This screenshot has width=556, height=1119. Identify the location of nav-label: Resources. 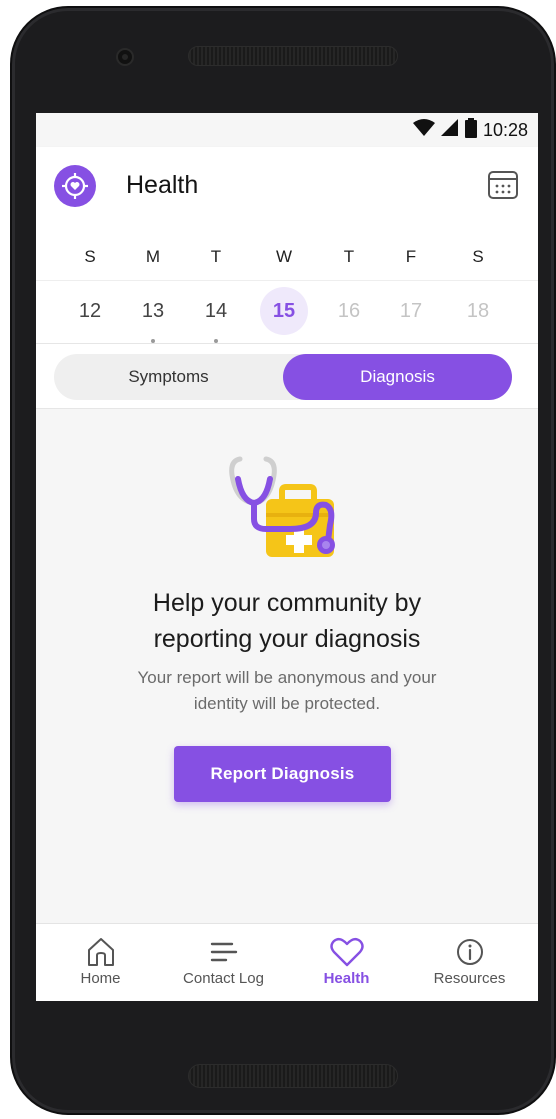
(469, 978).